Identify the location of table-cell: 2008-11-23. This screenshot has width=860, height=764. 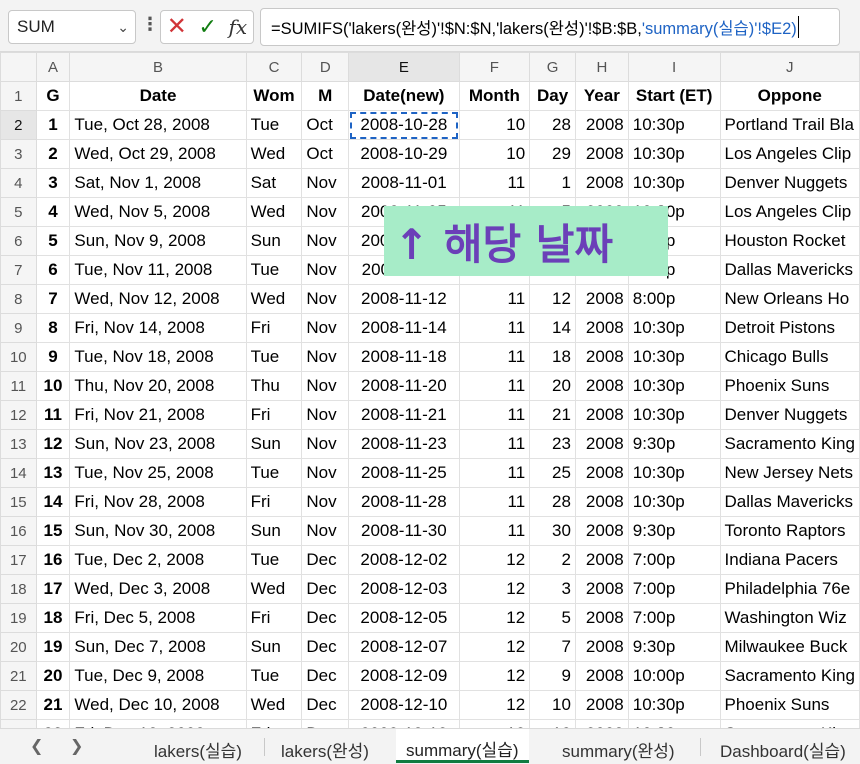
(404, 444).